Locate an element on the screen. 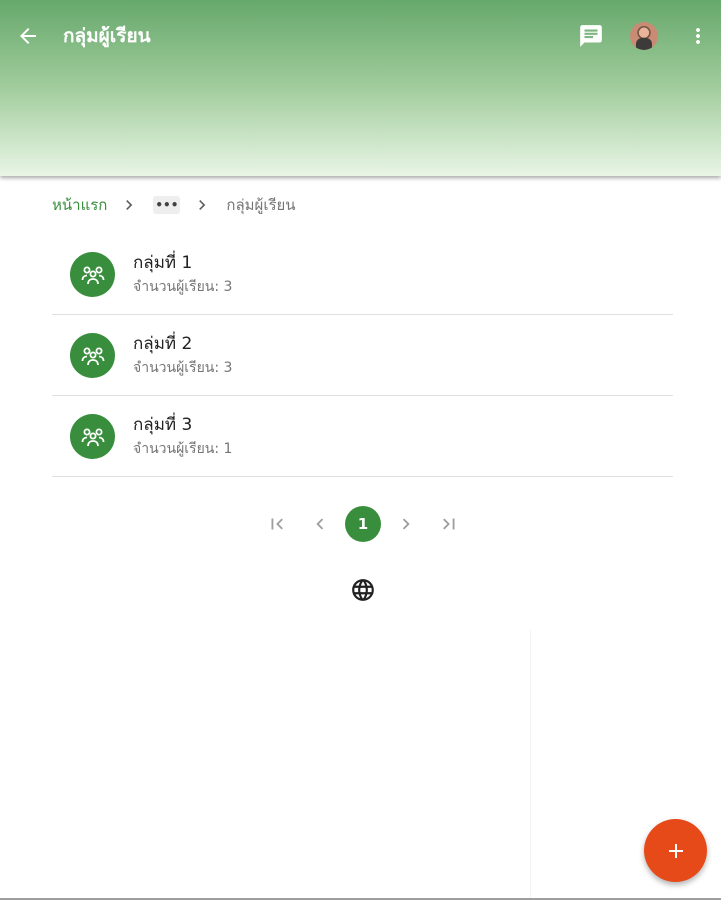  chat-button is located at coordinates (591, 36).